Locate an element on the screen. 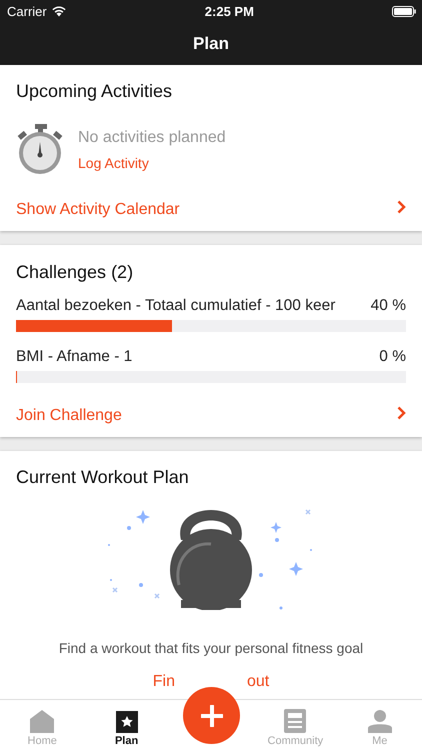 This screenshot has height=750, width=422. section-title: Upcoming Activities is located at coordinates (94, 91).